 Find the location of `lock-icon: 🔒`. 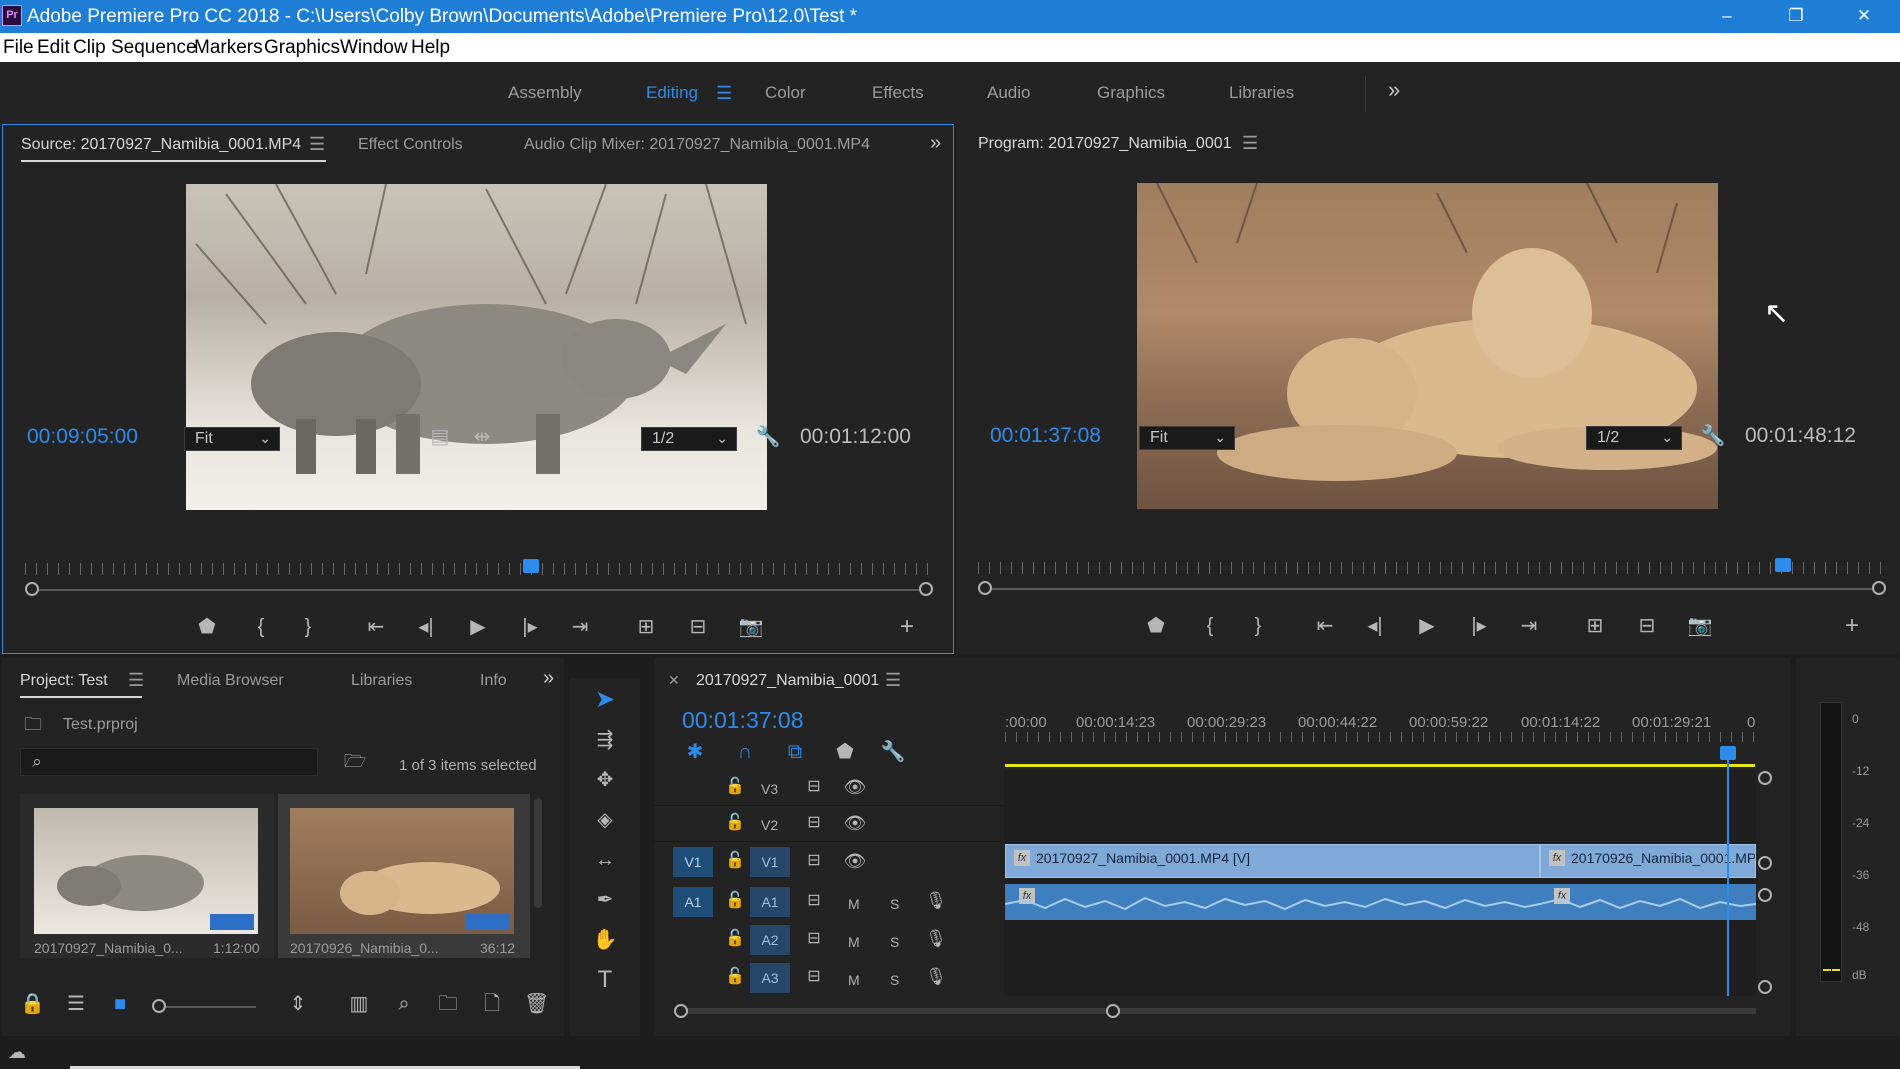

lock-icon: 🔒 is located at coordinates (32, 1004).